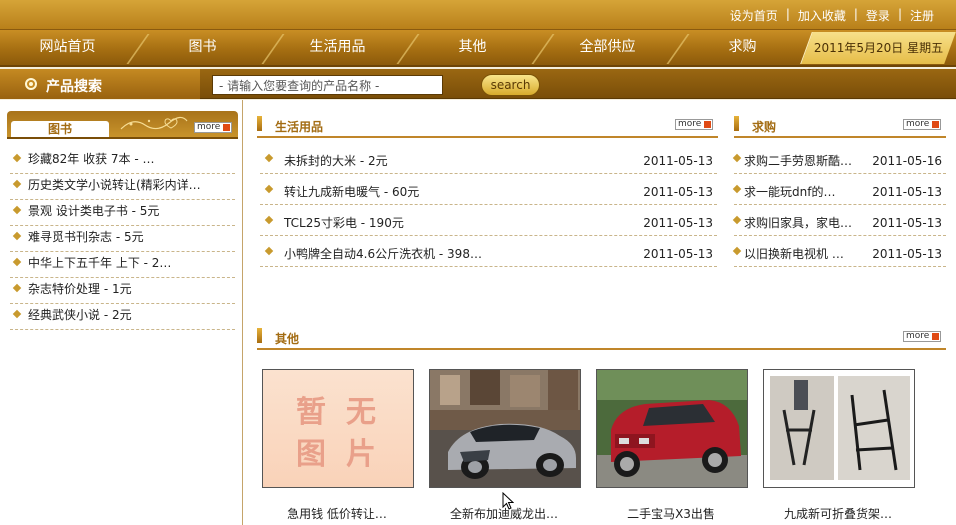  I want to click on search-bar: 产品搜索 search, so click(478, 84).